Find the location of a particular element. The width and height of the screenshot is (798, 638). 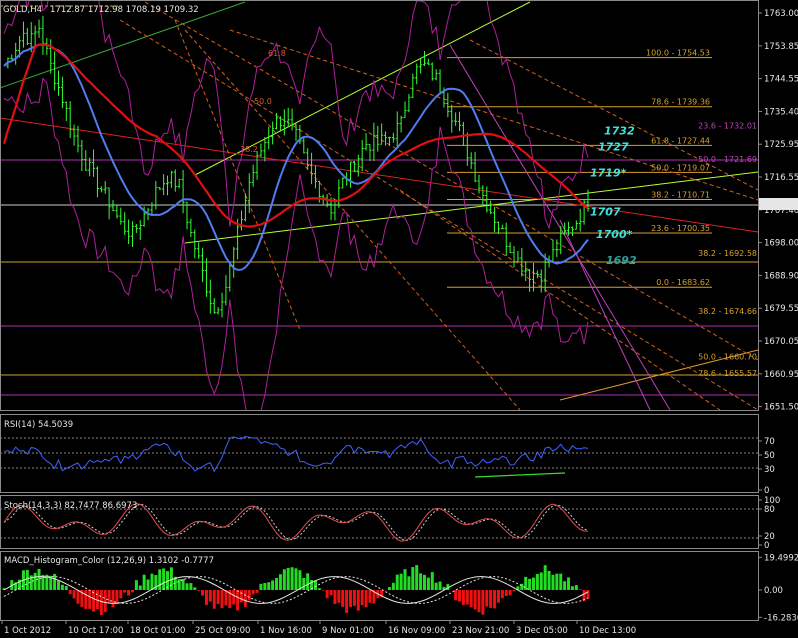

fan-label: 38.2 is located at coordinates (249, 149).